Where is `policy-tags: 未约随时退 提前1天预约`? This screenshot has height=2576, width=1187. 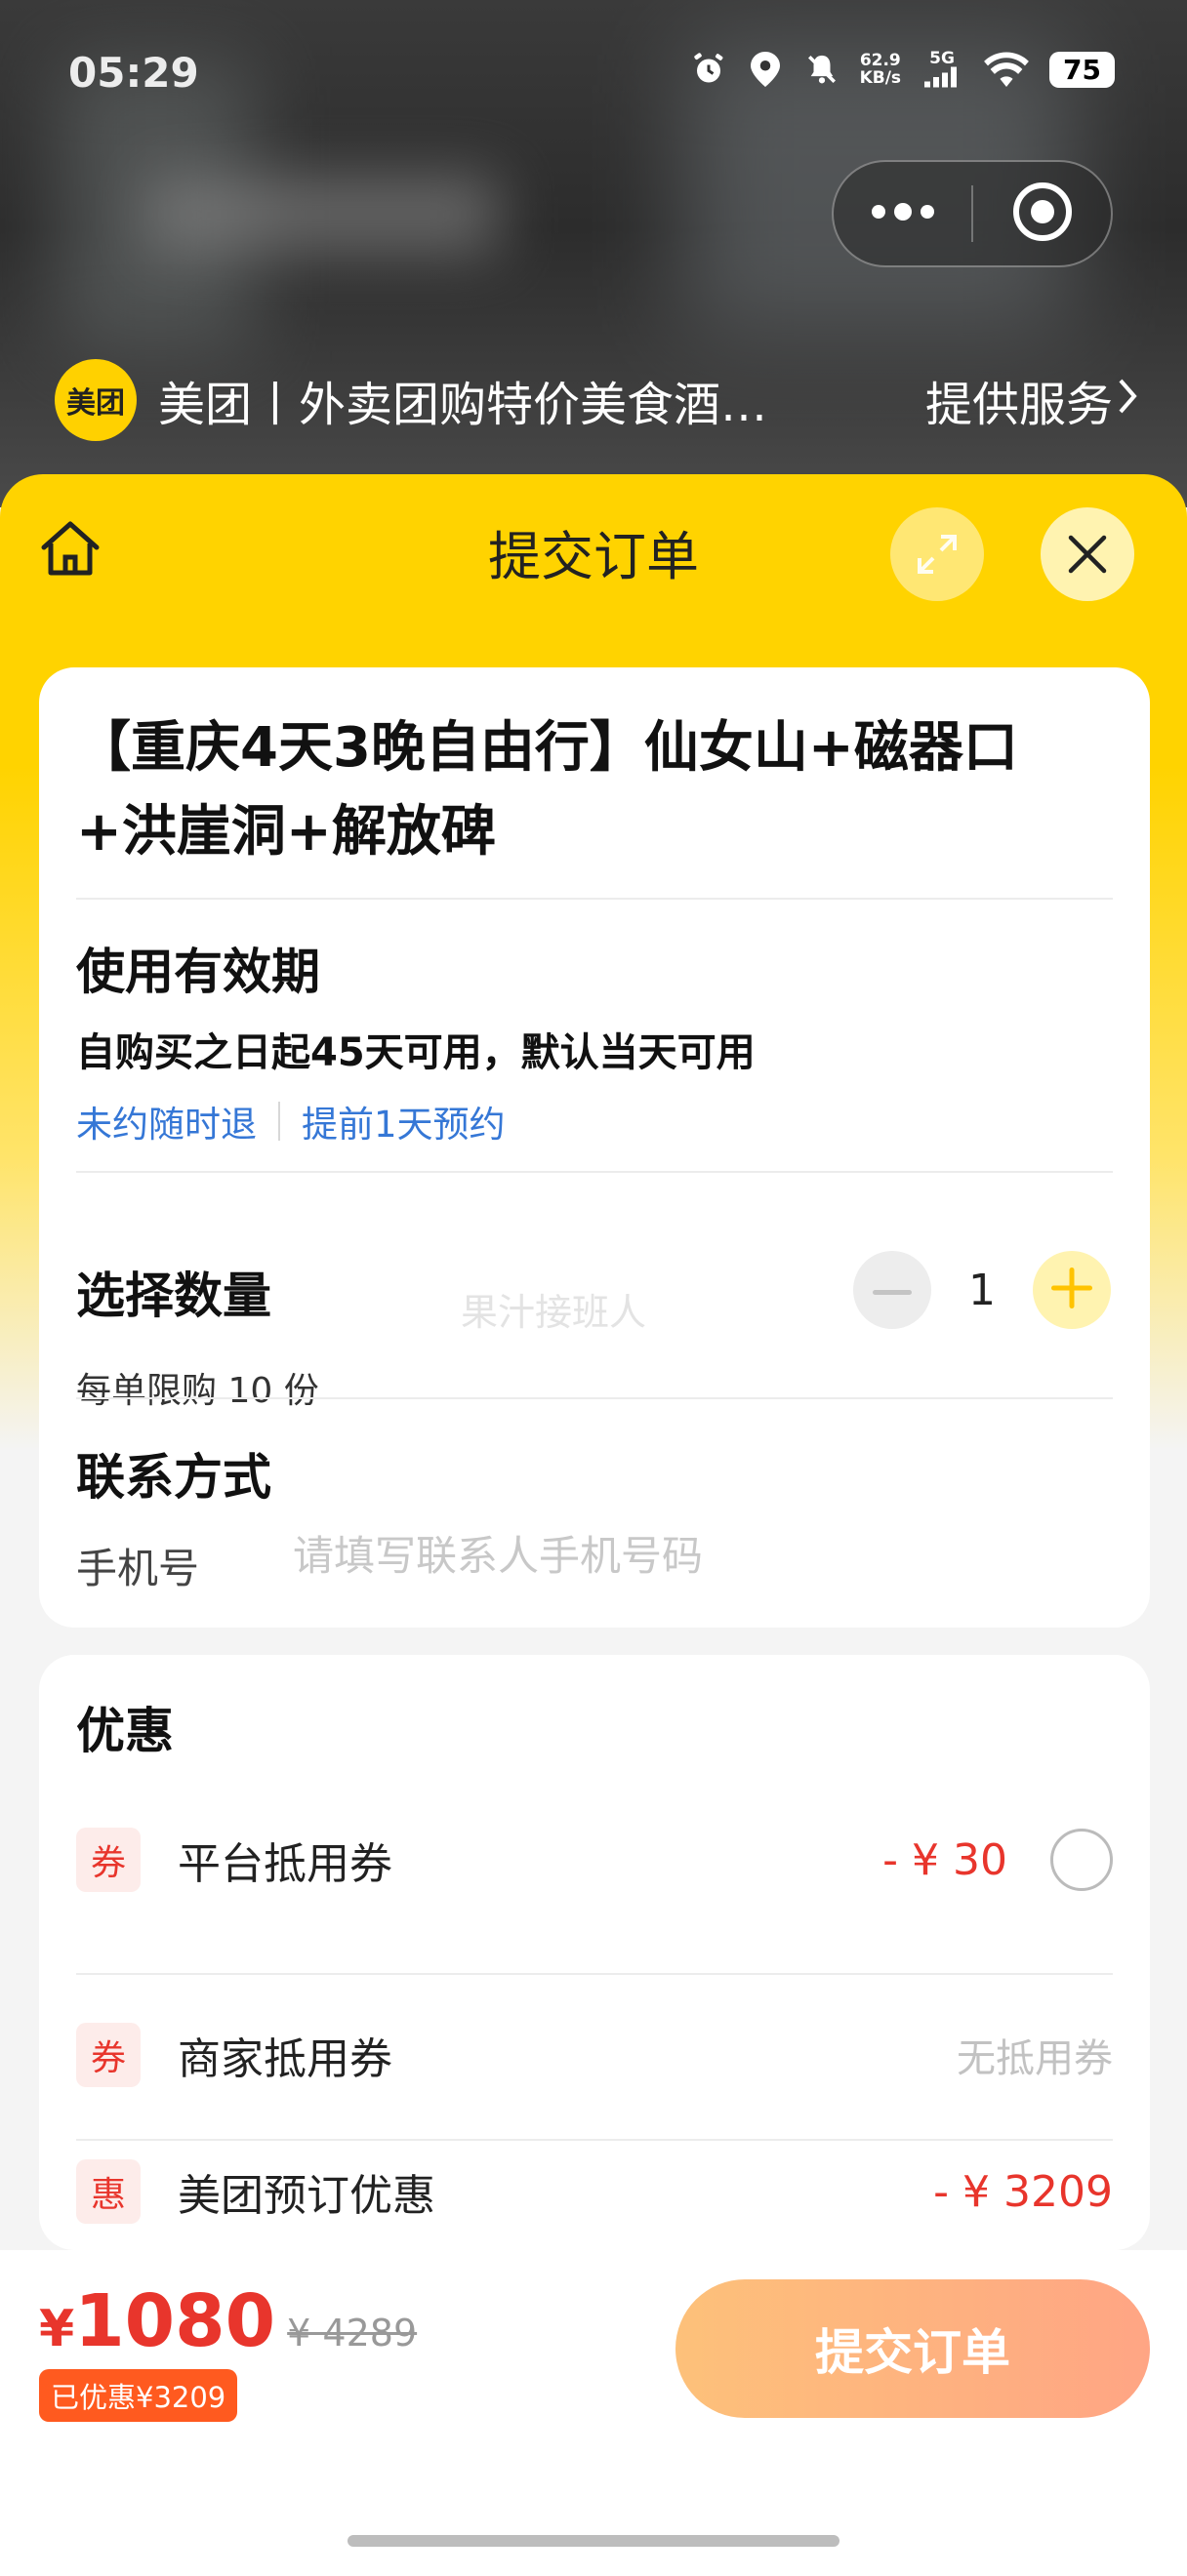 policy-tags: 未约随时退 提前1天预约 is located at coordinates (291, 1121).